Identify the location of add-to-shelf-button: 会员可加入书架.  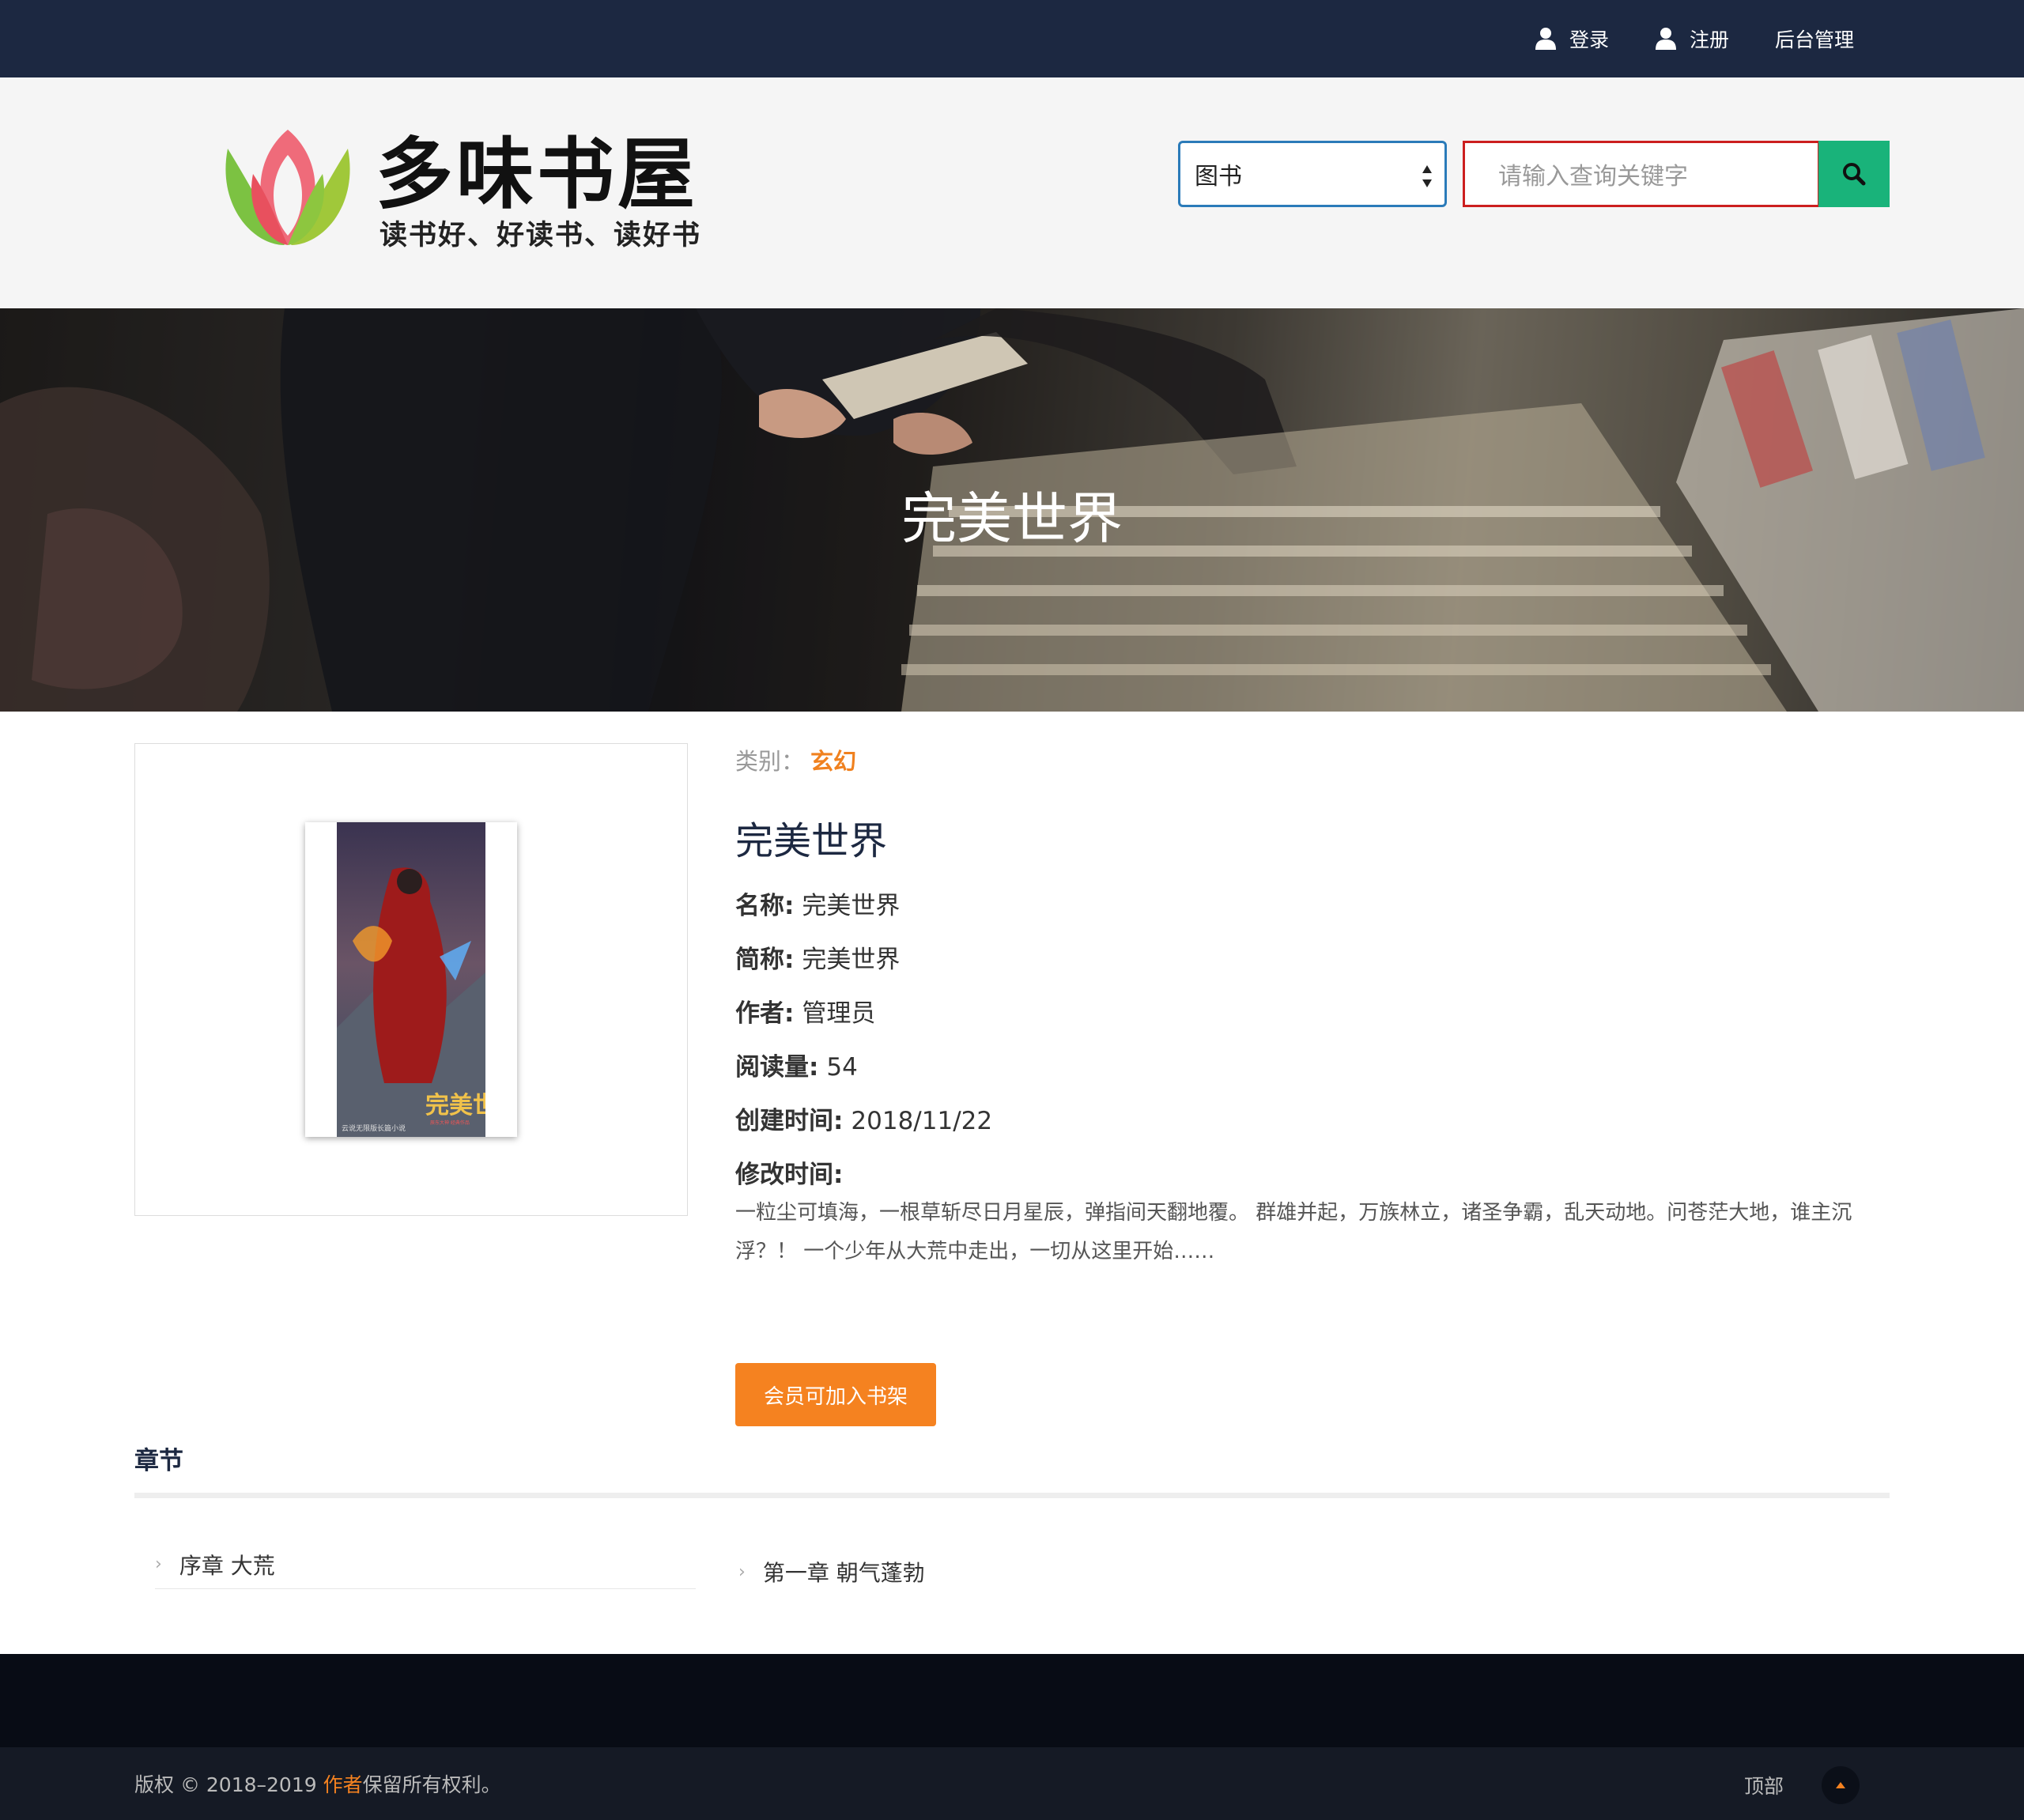
(836, 1394).